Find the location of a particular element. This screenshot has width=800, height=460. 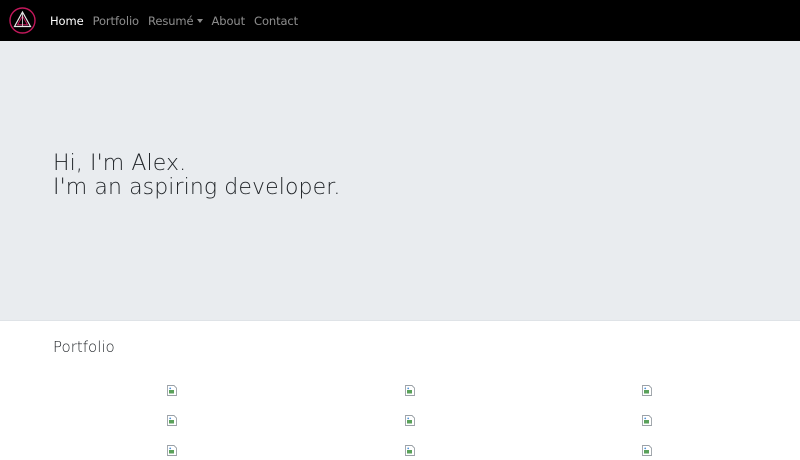

nav-portfolio-link: Portfolio is located at coordinates (116, 21).